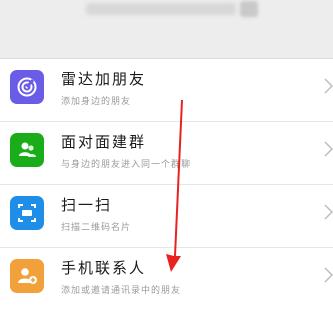 This screenshot has width=333, height=310. I want to click on item-title: 雷达加朋友, so click(104, 79).